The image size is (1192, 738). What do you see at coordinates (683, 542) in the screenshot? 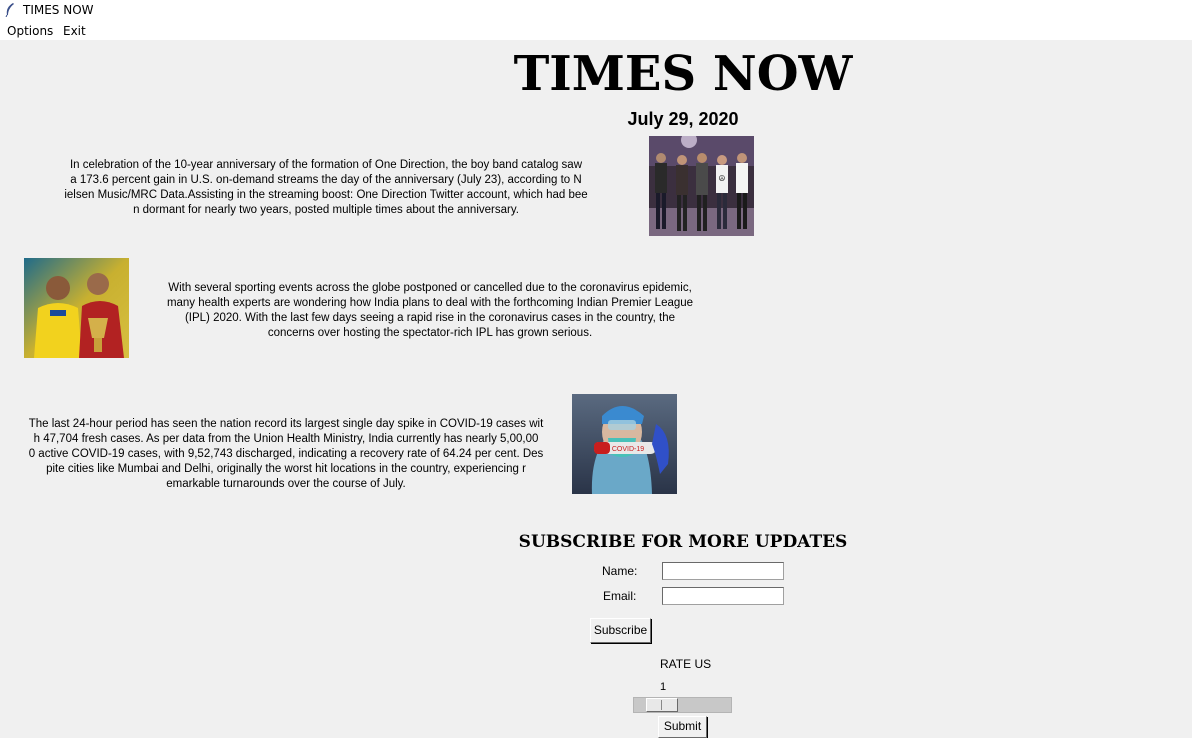
I see `subscribe-heading: SUBSCRIBE FOR MORE UPDATES` at bounding box center [683, 542].